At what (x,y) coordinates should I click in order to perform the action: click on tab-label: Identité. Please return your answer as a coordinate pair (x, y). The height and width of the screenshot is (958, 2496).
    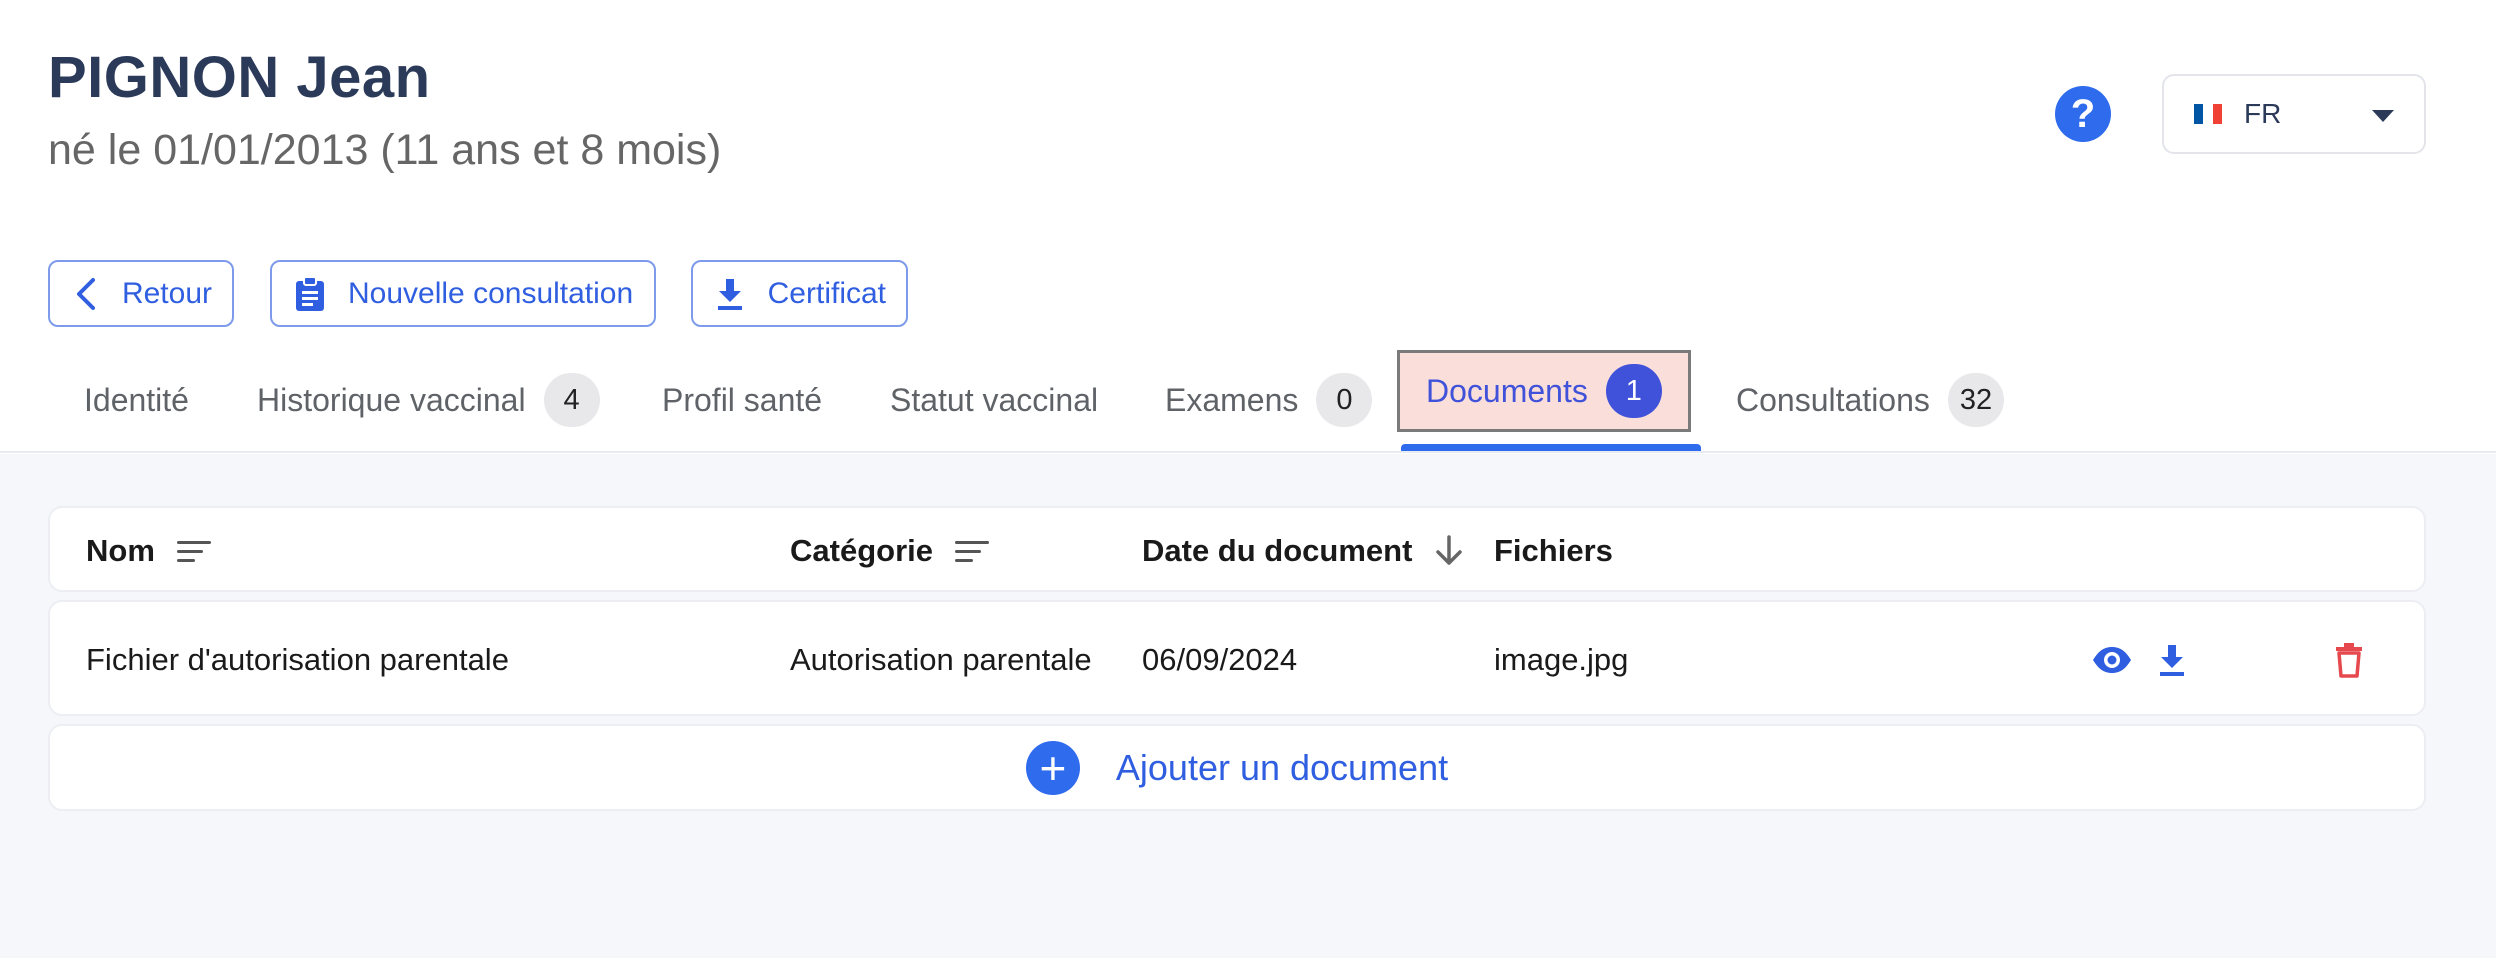
    Looking at the image, I should click on (136, 399).